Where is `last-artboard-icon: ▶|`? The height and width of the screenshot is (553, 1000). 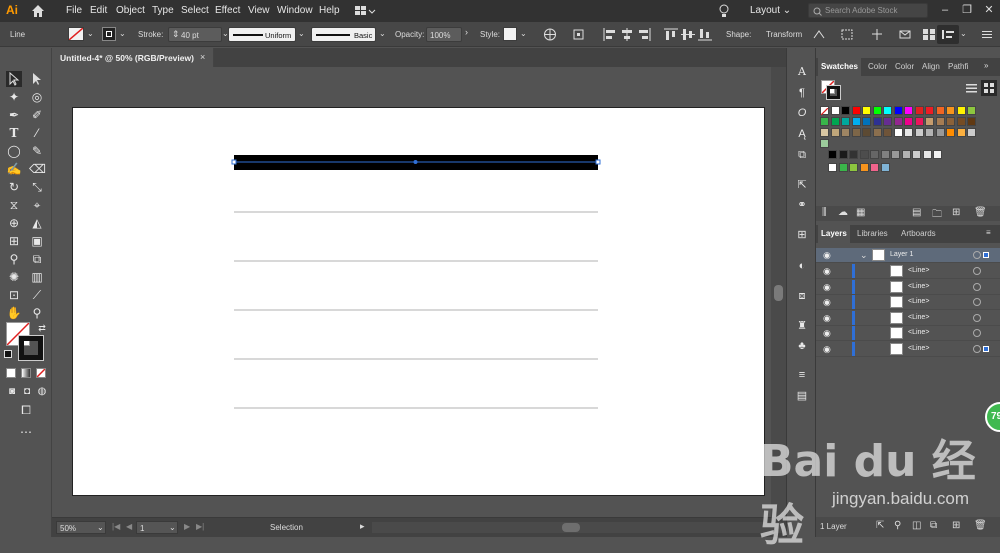
last-artboard-icon: ▶| is located at coordinates (200, 526).